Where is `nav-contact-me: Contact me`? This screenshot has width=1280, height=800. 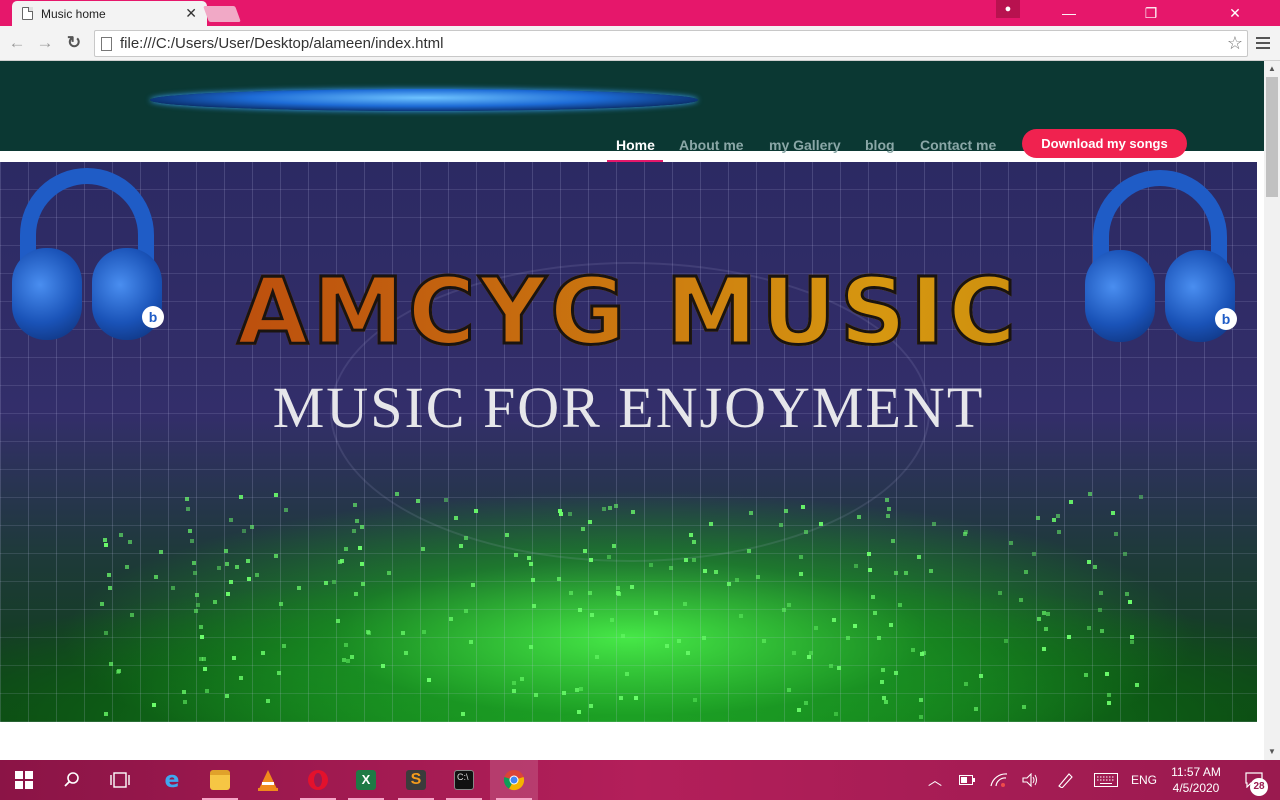 nav-contact-me: Contact me is located at coordinates (958, 145).